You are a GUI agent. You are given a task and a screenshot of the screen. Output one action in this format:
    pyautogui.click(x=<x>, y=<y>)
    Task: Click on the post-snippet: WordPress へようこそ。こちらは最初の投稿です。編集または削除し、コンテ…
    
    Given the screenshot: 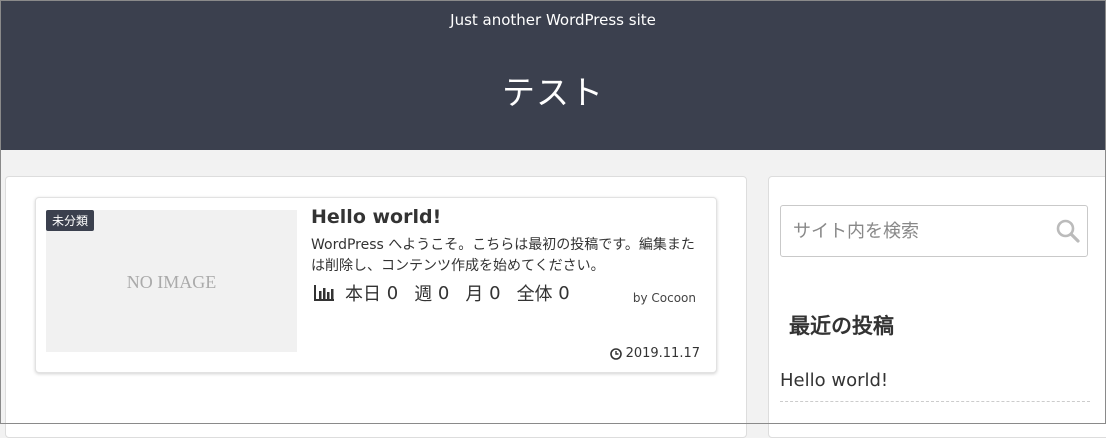 What is the action you would take?
    pyautogui.click(x=503, y=255)
    